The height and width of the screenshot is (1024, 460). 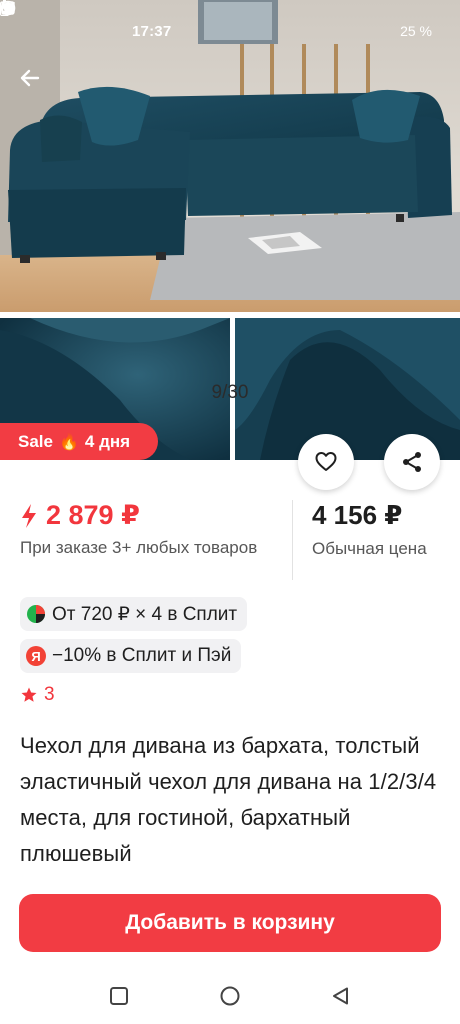 I want to click on star-icon, so click(x=29, y=694).